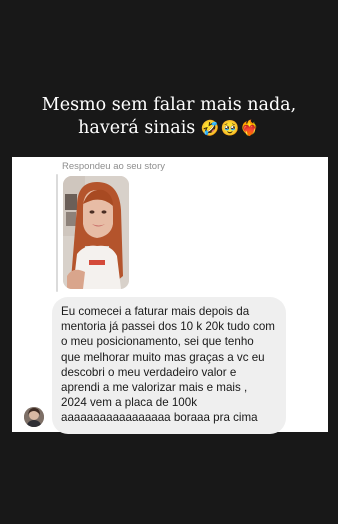 The height and width of the screenshot is (524, 338). Describe the element at coordinates (113, 166) in the screenshot. I see `replied-to-story-label: Respondeu ao seu story` at that location.